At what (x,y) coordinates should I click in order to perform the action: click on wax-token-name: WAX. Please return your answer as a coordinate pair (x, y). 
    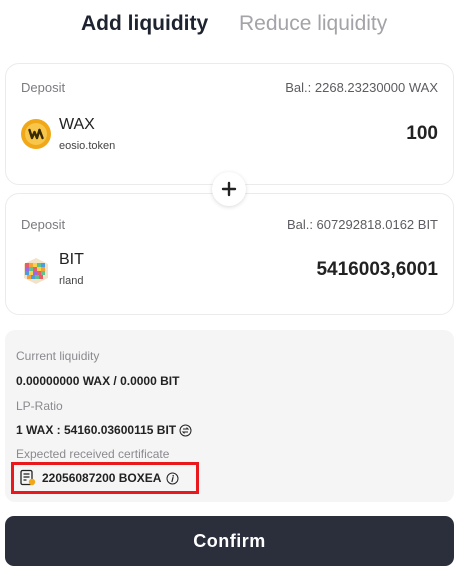
    Looking at the image, I should click on (77, 124).